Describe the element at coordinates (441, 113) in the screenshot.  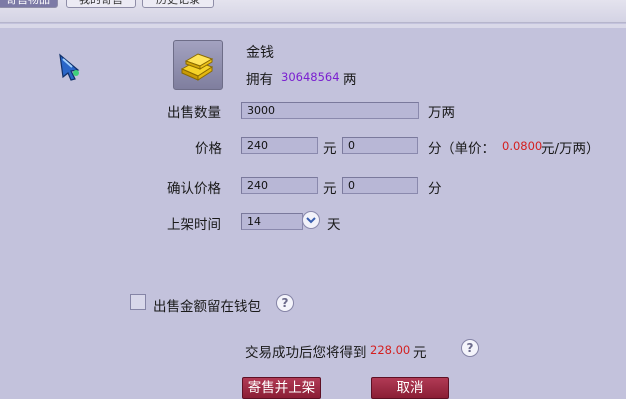
I see `quantity-unit: 万两` at that location.